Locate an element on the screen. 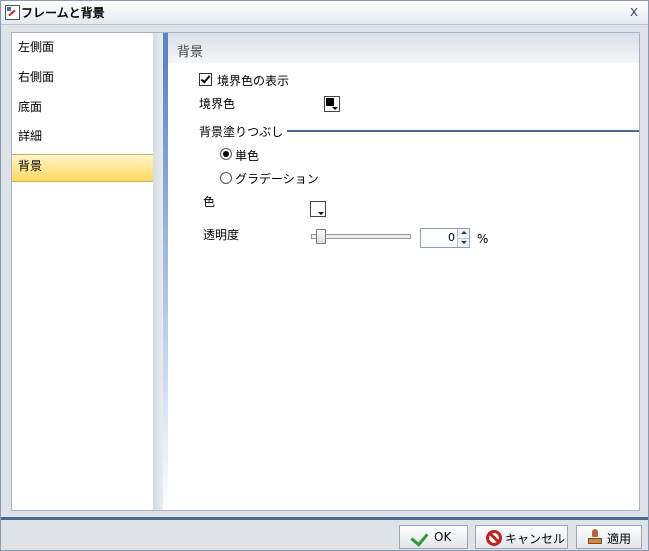  app-icon is located at coordinates (12, 12).